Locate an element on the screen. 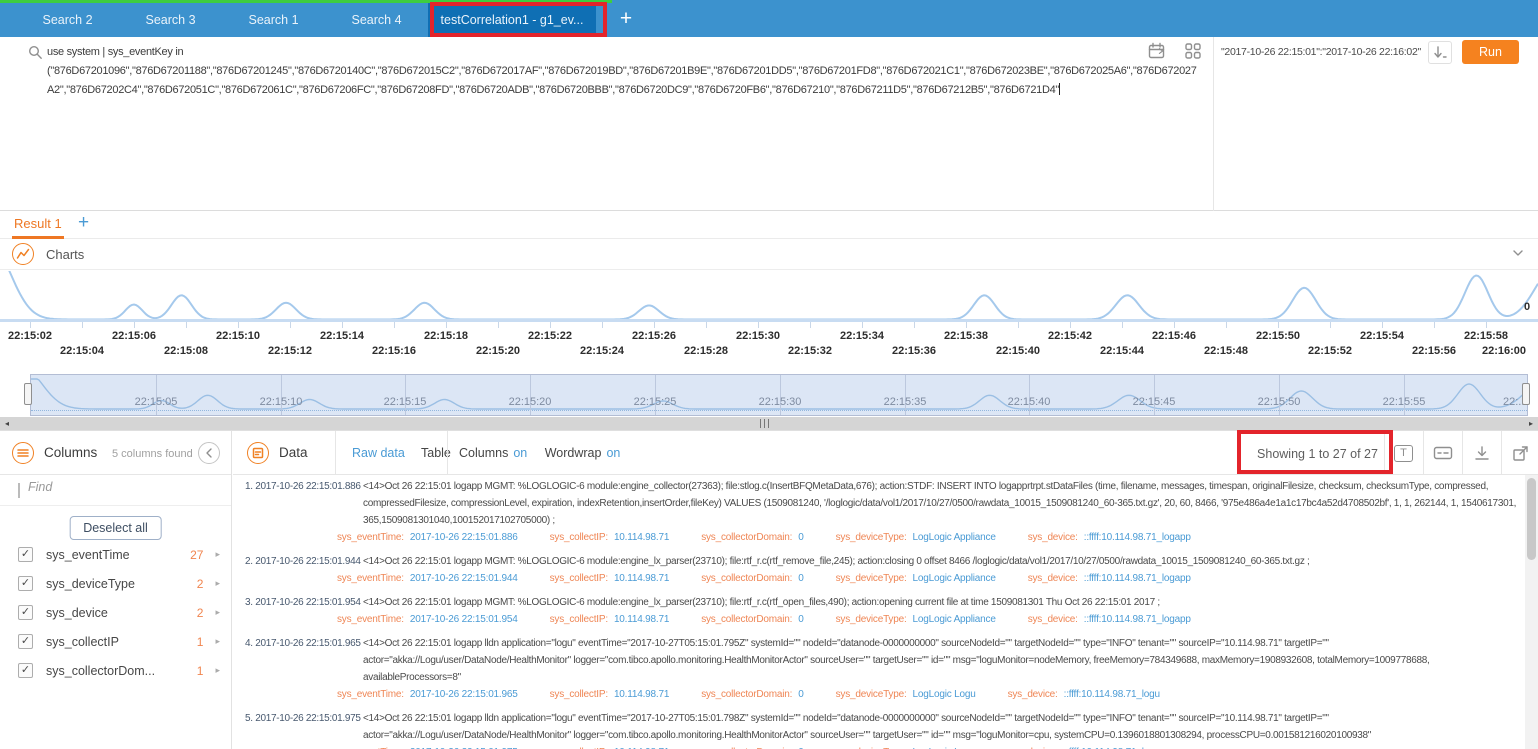 The height and width of the screenshot is (749, 1538). charts-section-header: Charts is located at coordinates (769, 254).